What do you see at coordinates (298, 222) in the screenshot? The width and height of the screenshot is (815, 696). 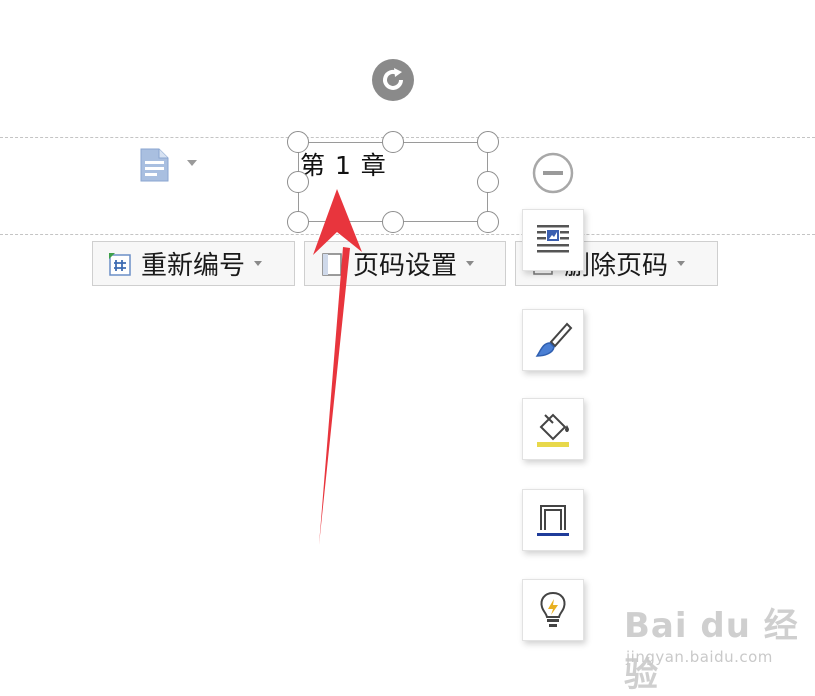 I see `resize-handle-bottom-left` at bounding box center [298, 222].